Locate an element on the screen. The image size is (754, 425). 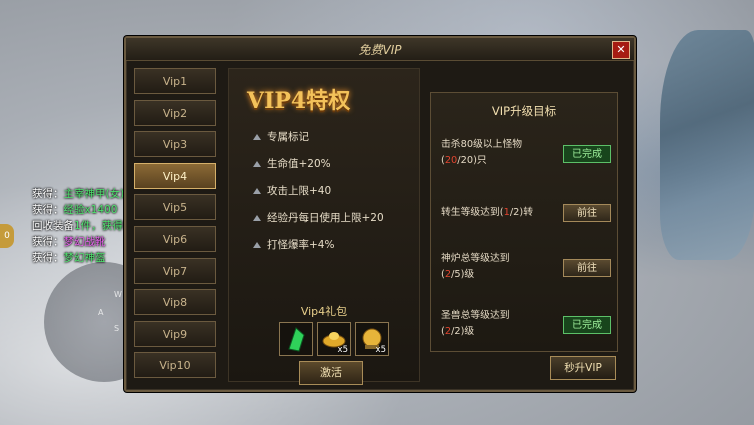
window-titlebar: 免费VIP ✕ is located at coordinates (380, 49).